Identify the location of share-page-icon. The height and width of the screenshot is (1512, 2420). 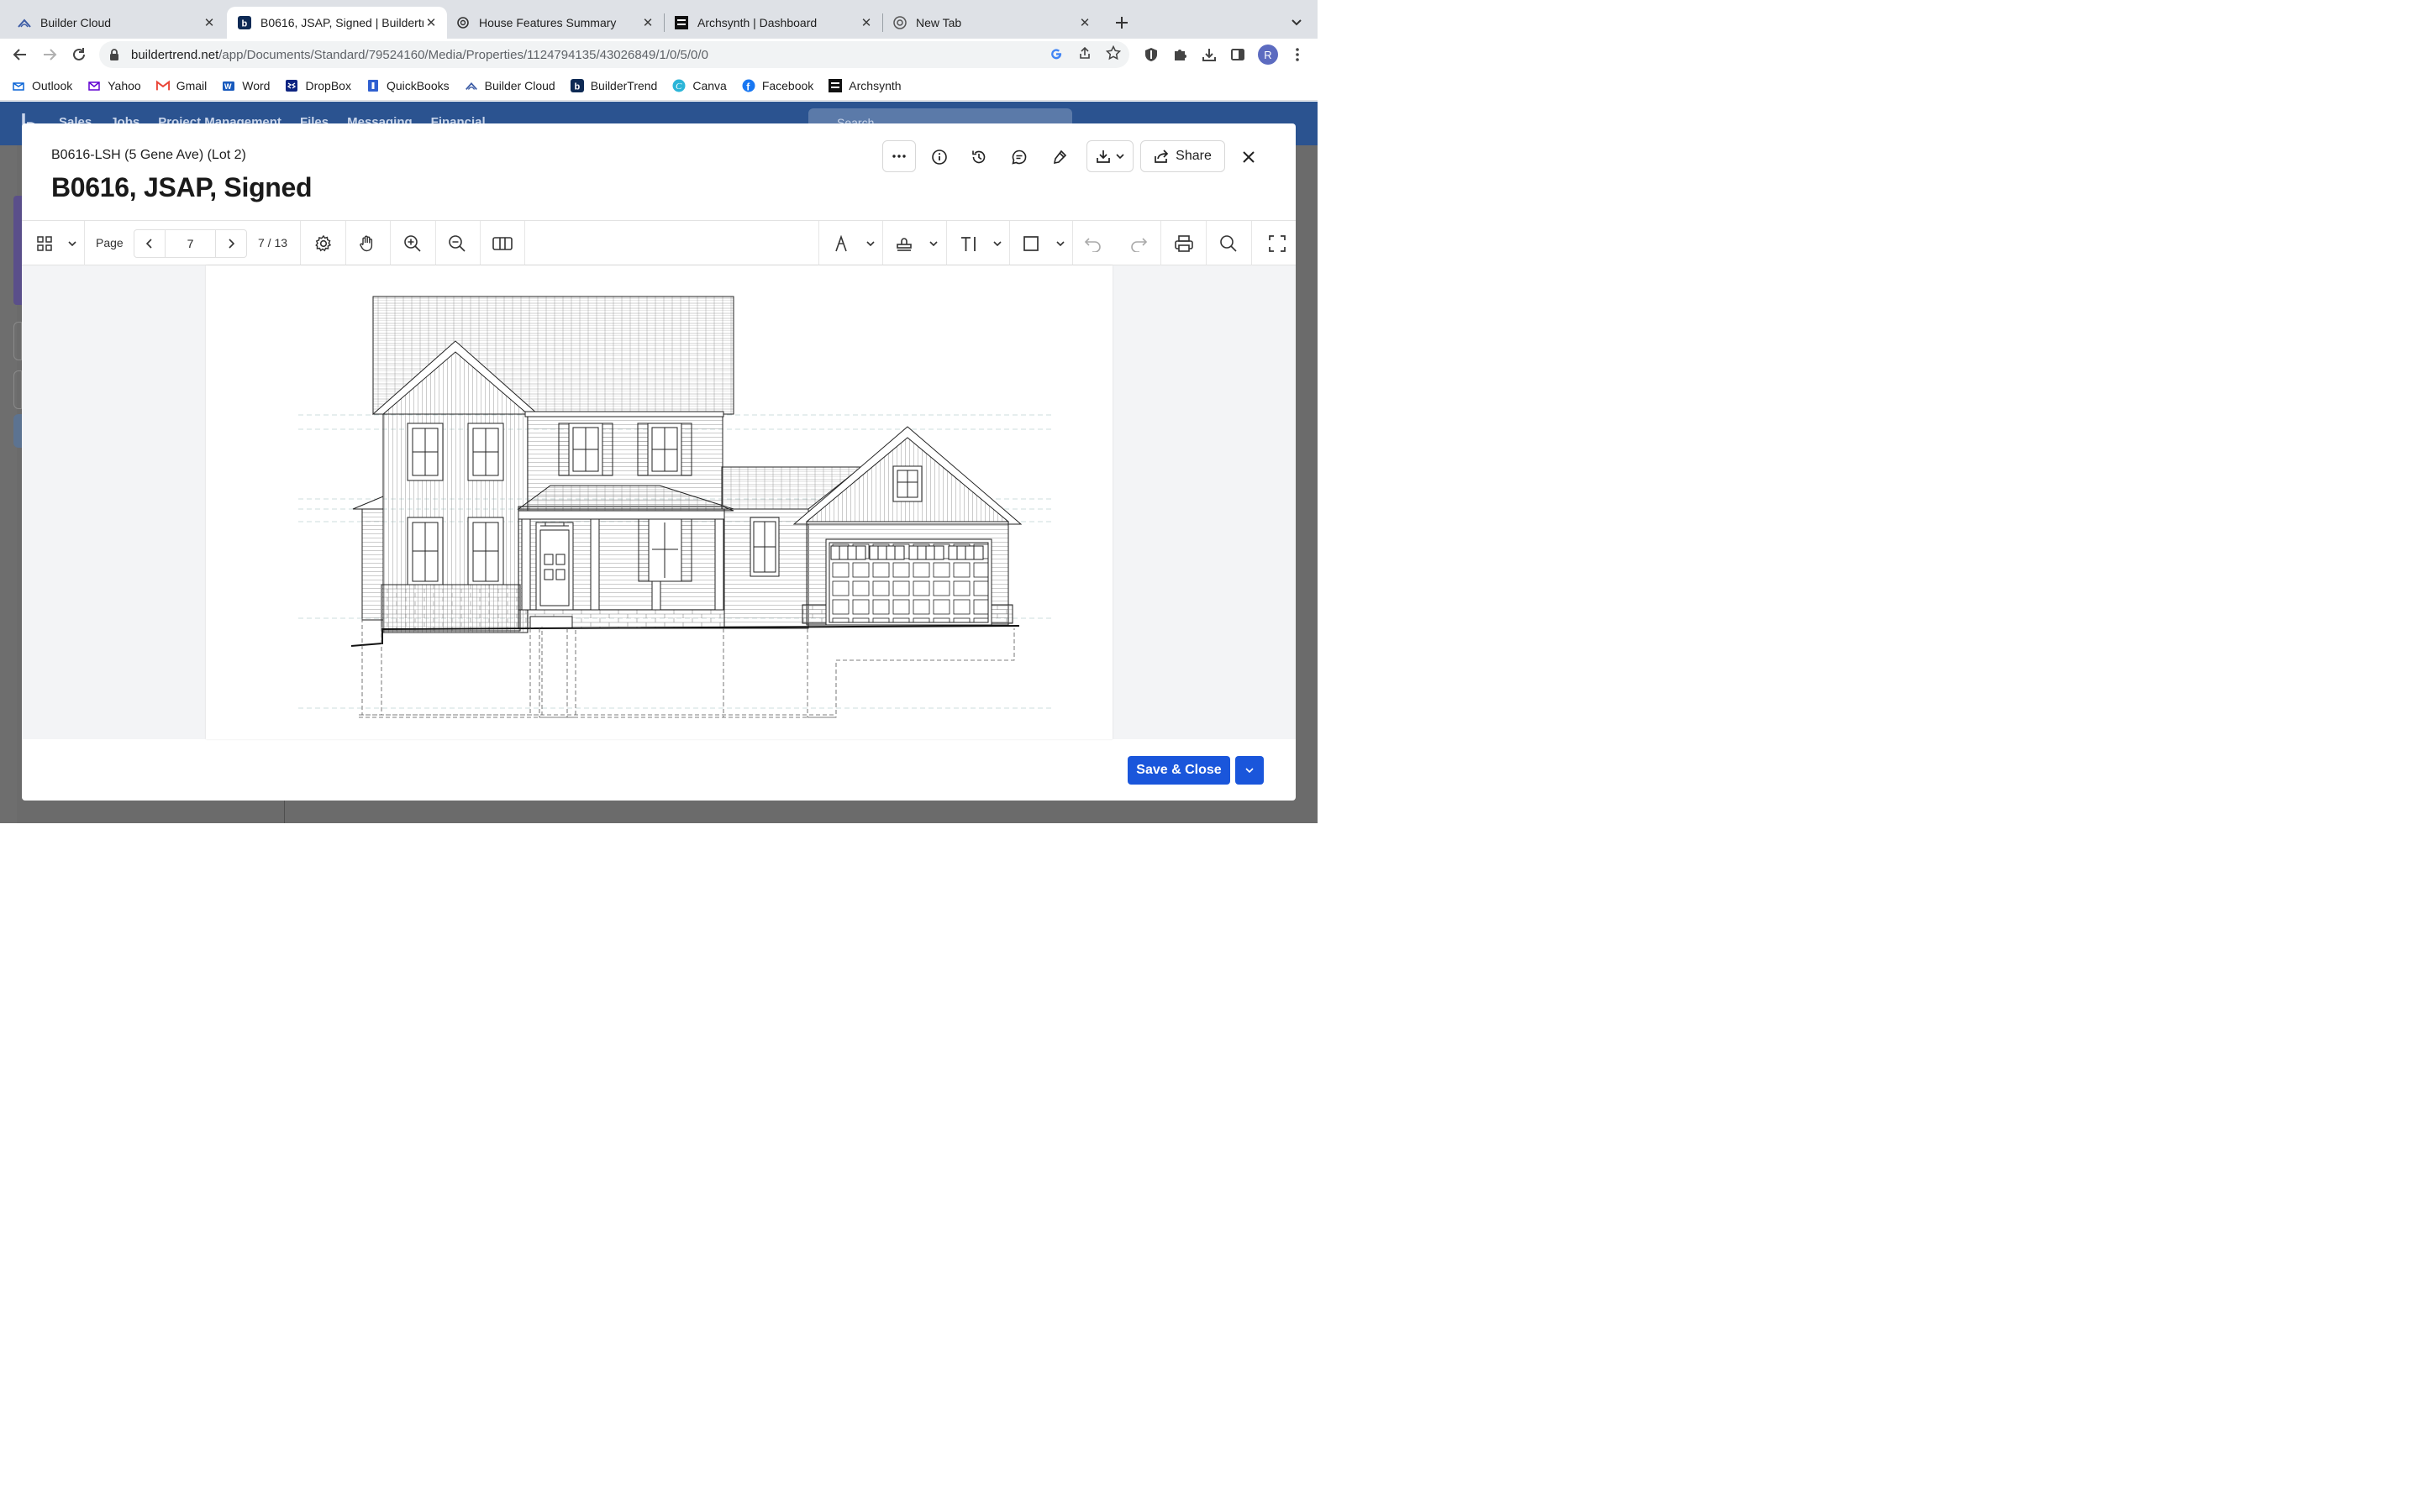
(1084, 53).